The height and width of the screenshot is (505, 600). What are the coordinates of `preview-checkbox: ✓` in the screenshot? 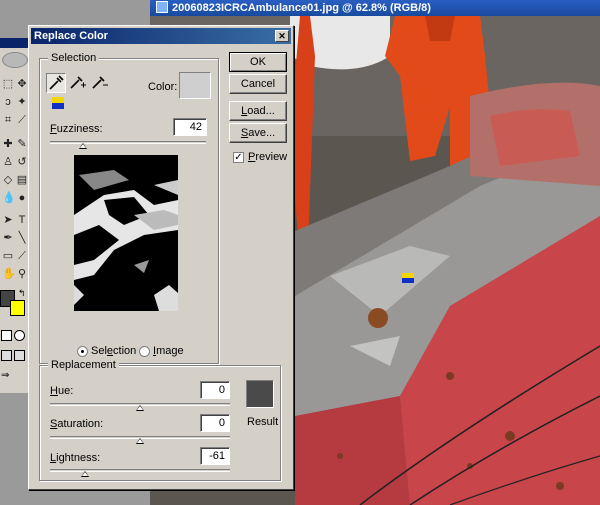 It's located at (238, 157).